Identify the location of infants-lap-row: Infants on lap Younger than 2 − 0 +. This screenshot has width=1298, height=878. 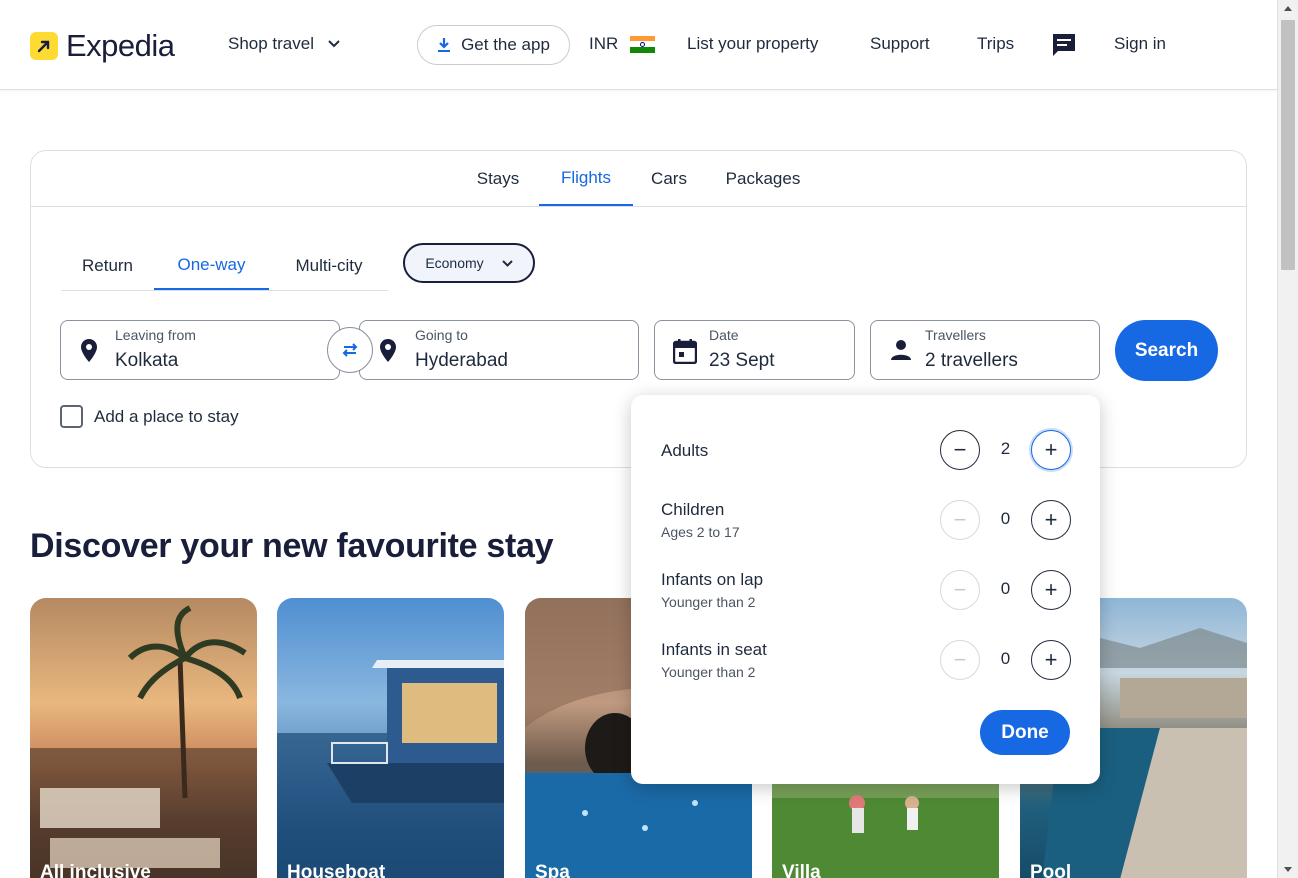
(866, 590).